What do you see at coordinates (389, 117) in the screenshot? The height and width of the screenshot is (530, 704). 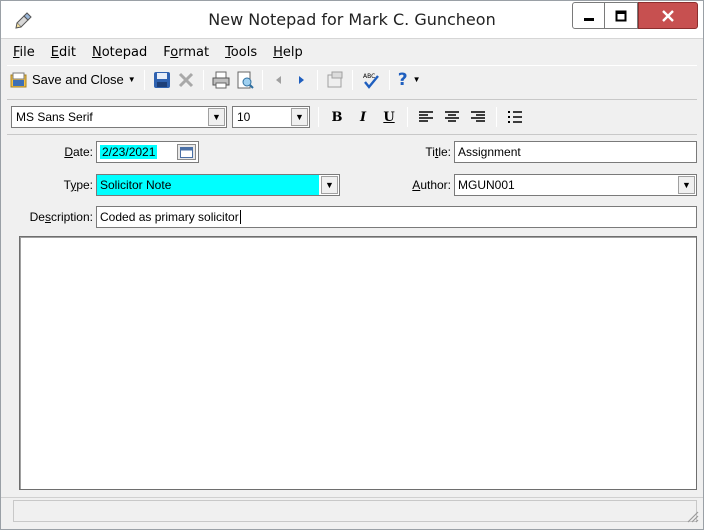 I see `underline-button: U` at bounding box center [389, 117].